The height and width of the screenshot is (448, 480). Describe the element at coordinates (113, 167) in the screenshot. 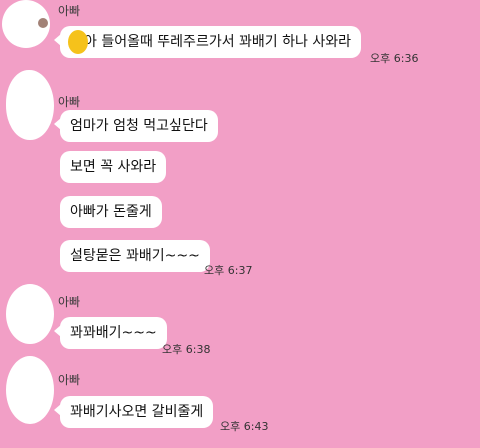

I see `message-bubble: 보면 꼭 사와라` at that location.